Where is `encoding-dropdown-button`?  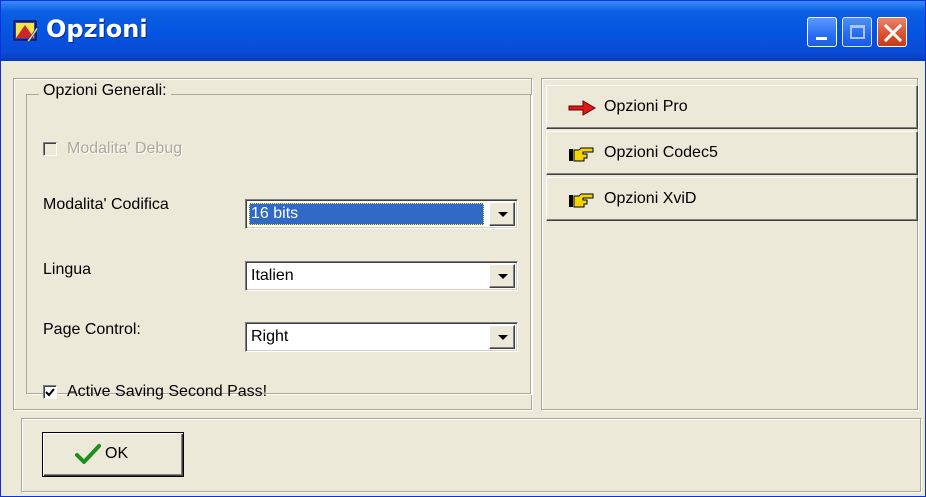
encoding-dropdown-button is located at coordinates (502, 214).